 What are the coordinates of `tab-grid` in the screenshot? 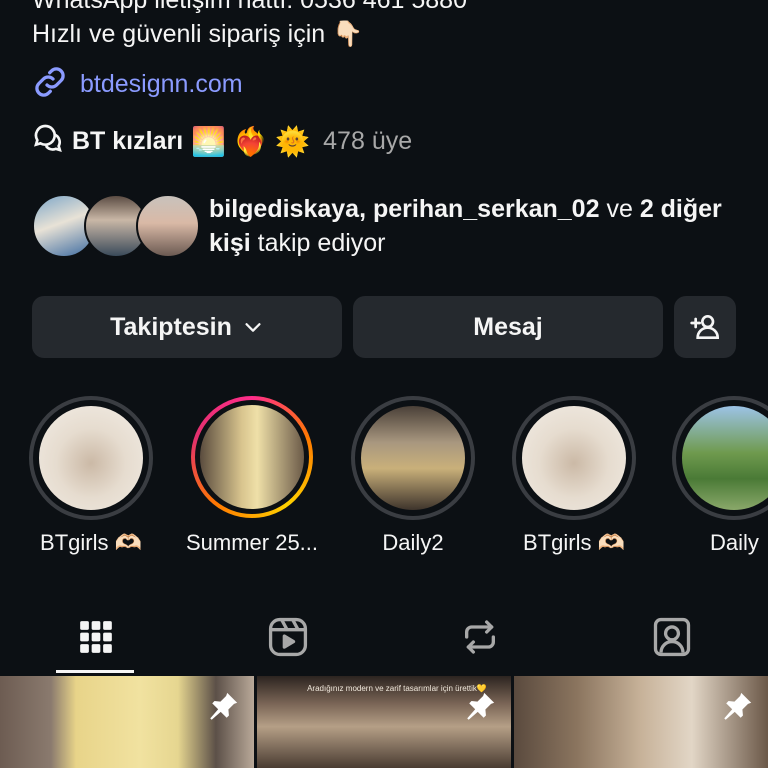 It's located at (96, 637).